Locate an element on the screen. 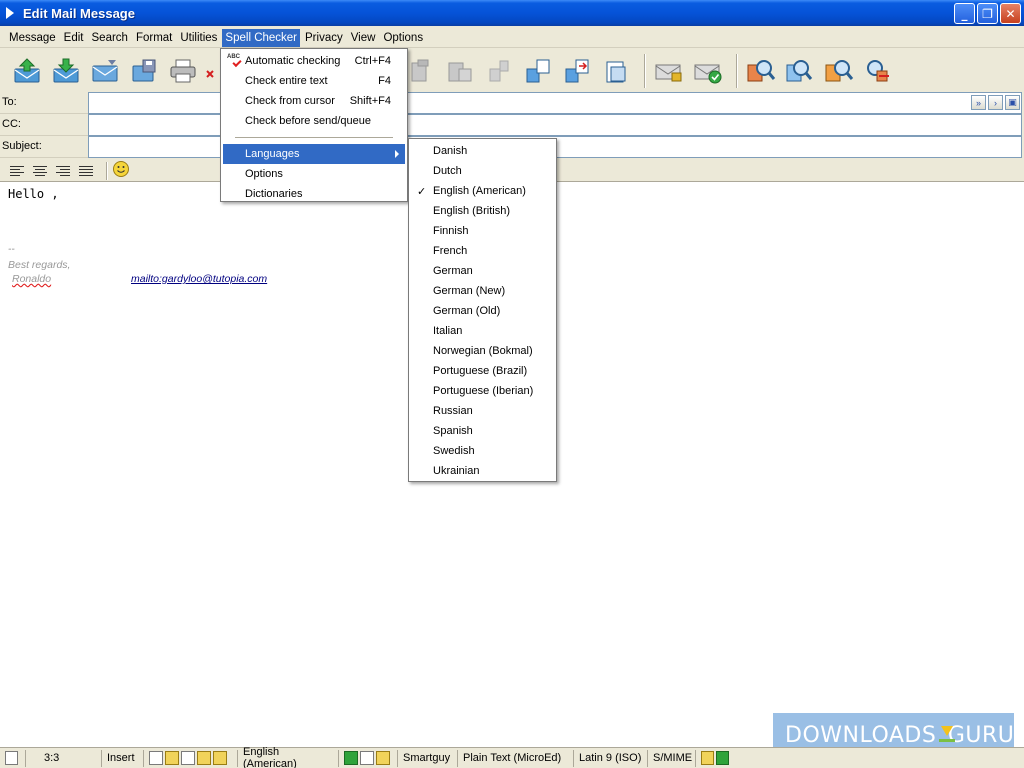 This screenshot has height=768, width=1024. delete-icon is located at coordinates (210, 71).